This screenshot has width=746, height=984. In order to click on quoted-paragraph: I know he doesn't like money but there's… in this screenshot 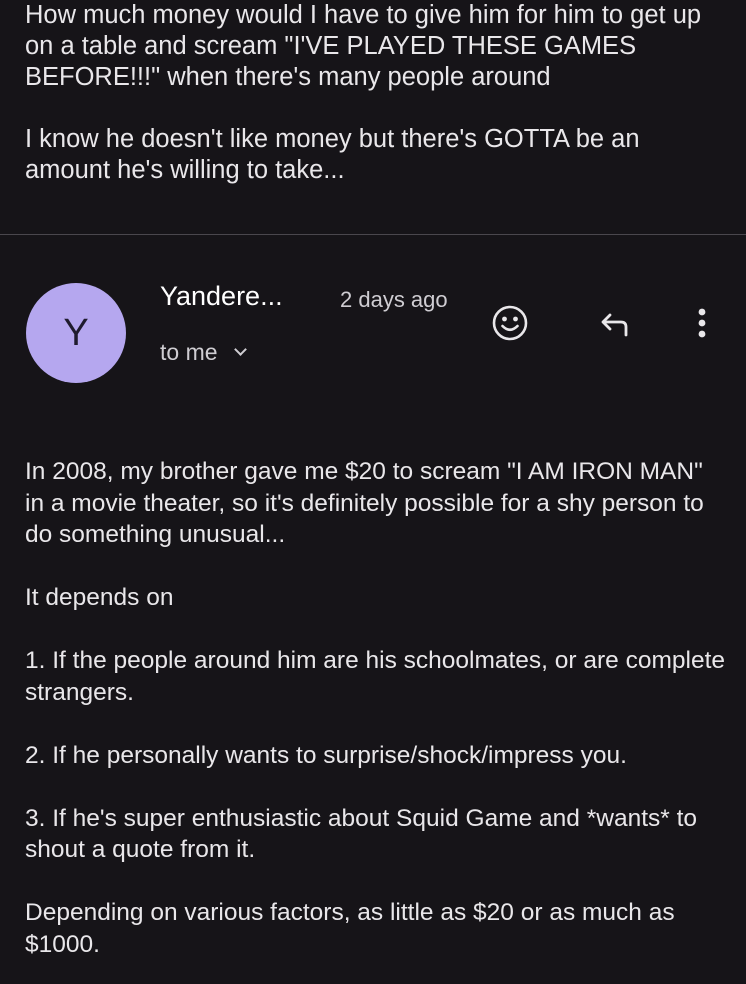, I will do `click(332, 154)`.